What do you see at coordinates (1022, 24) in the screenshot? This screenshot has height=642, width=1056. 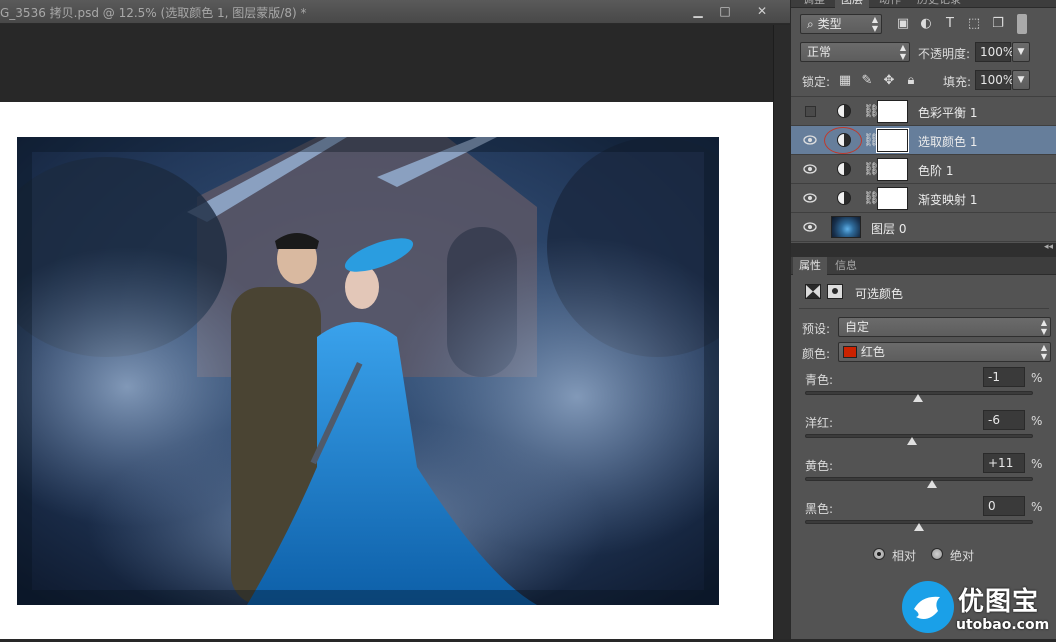 I see `filter-toggle-switch` at bounding box center [1022, 24].